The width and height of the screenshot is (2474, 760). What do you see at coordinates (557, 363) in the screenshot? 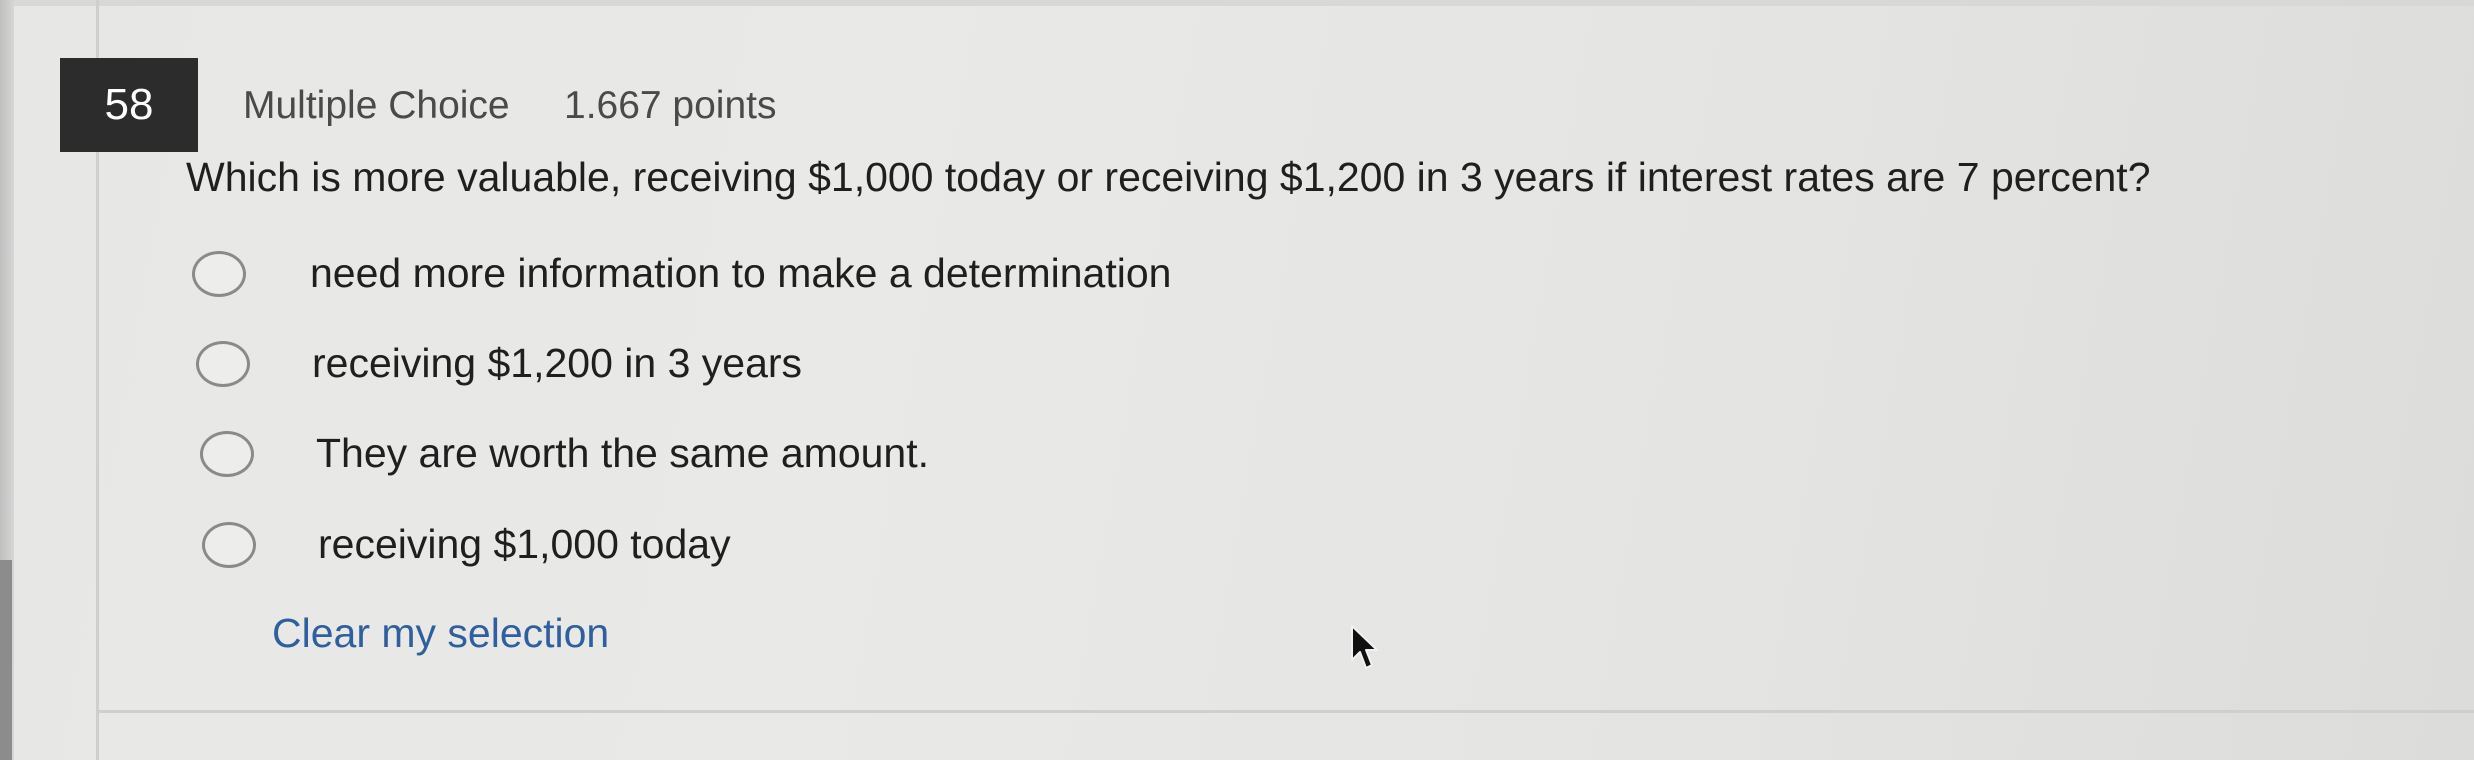
I see `answer-option-label: receiving $1,200 in 3 years` at bounding box center [557, 363].